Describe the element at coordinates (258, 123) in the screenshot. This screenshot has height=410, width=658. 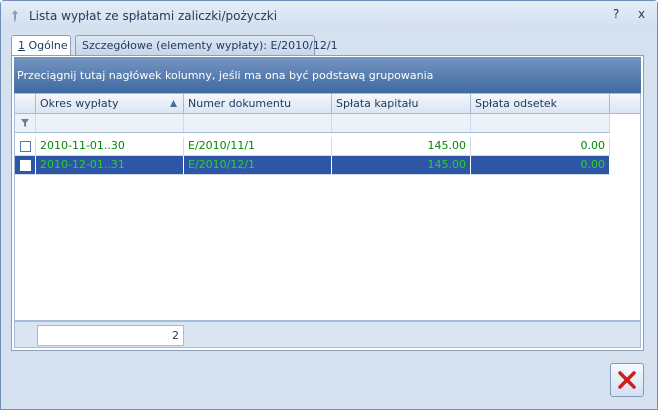
I see `filter-cell-document` at that location.